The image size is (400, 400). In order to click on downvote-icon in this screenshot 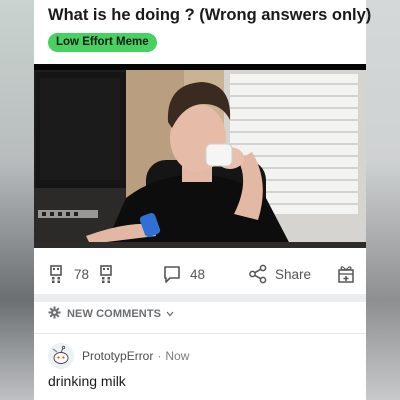, I will do `click(106, 274)`.